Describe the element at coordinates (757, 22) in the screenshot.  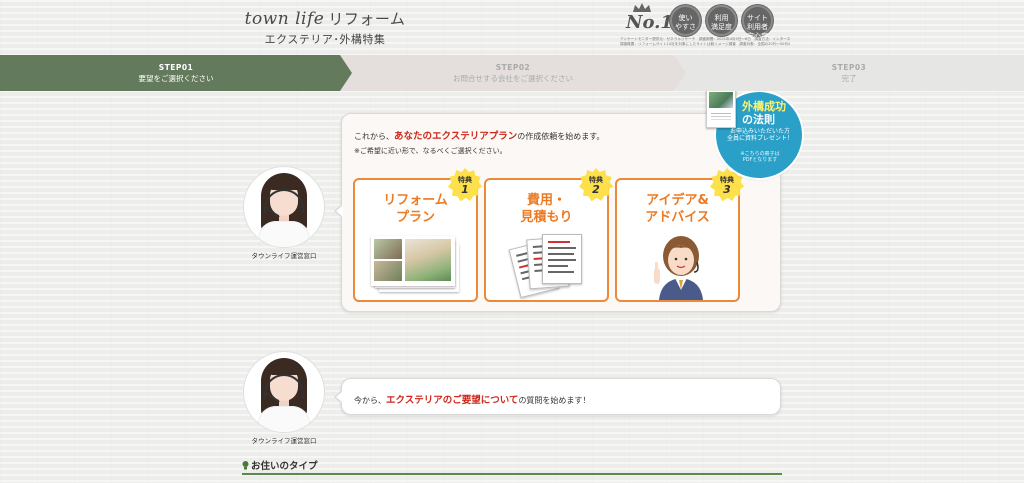
I see `award-medal-reliability: サイト利用者 安心度` at that location.